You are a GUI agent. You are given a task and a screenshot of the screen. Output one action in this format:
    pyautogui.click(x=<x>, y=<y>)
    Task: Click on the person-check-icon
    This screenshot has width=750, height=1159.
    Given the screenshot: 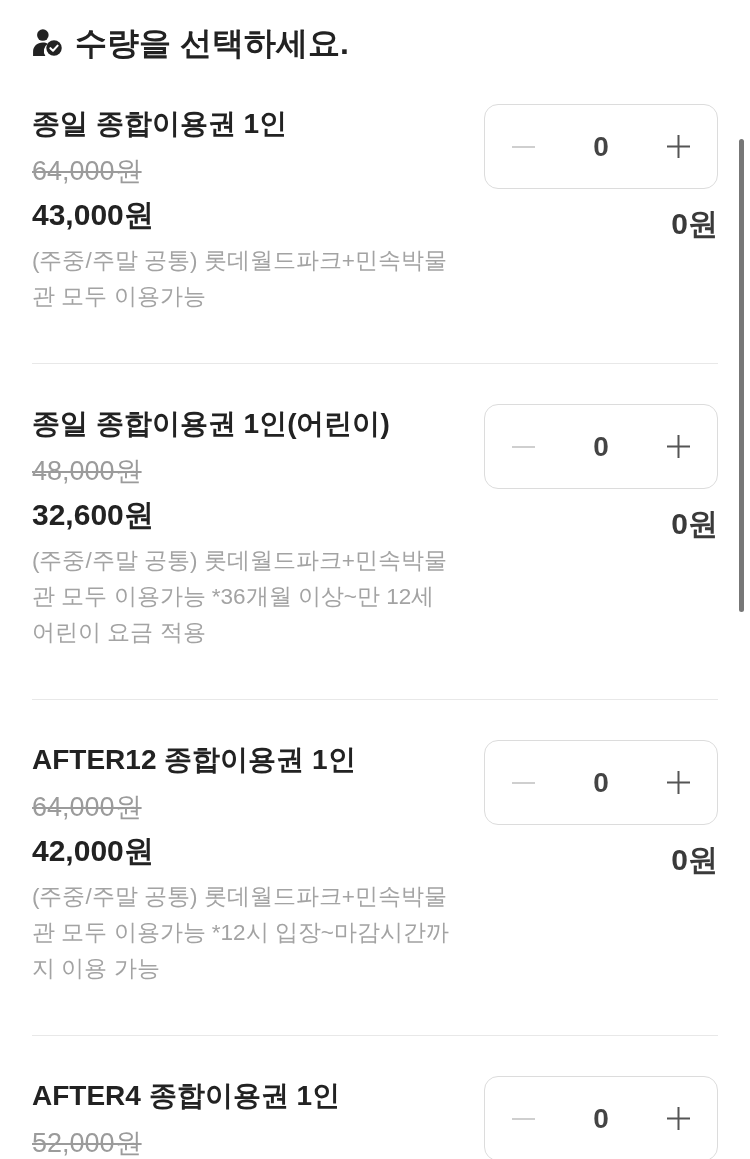 What is the action you would take?
    pyautogui.click(x=47, y=42)
    